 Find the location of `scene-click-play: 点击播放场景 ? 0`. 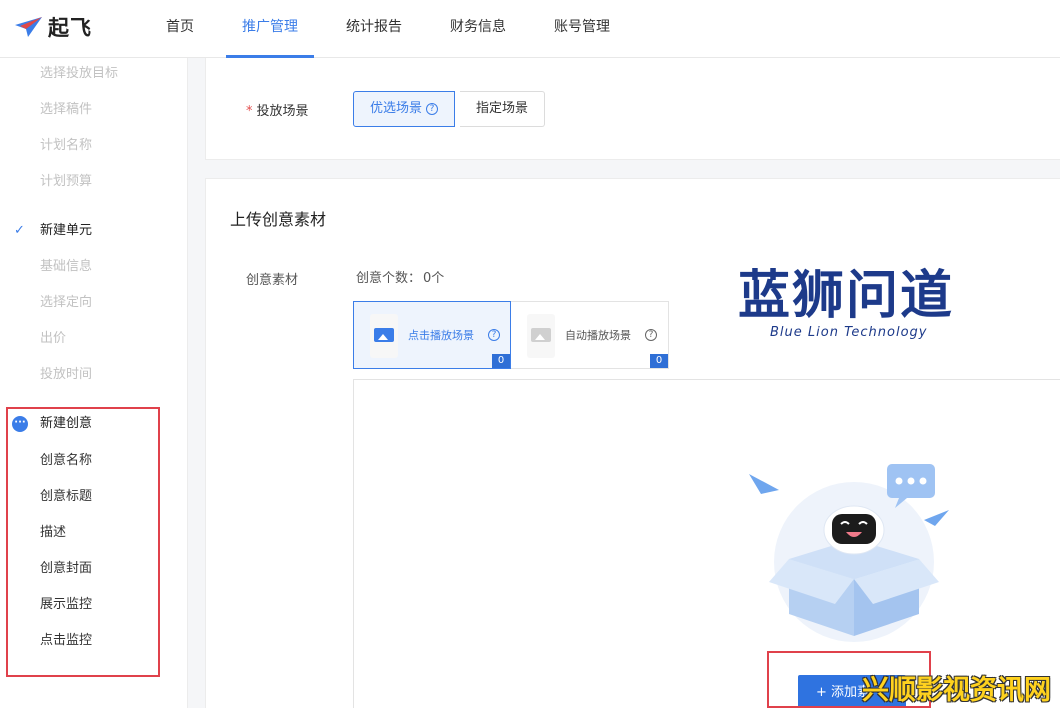

scene-click-play: 点击播放场景 ? 0 is located at coordinates (432, 335).